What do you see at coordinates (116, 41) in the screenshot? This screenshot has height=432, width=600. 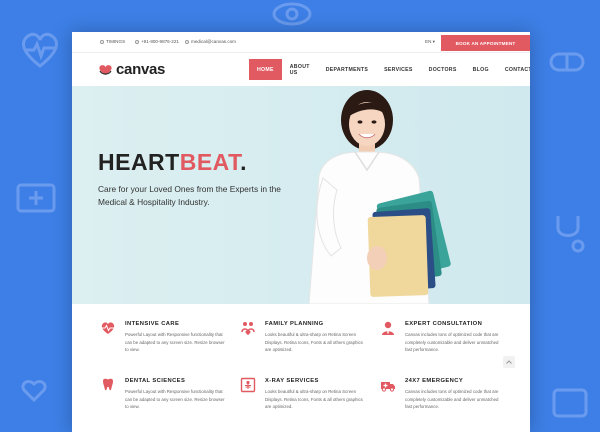 I see `timings-label: TIMINGS` at bounding box center [116, 41].